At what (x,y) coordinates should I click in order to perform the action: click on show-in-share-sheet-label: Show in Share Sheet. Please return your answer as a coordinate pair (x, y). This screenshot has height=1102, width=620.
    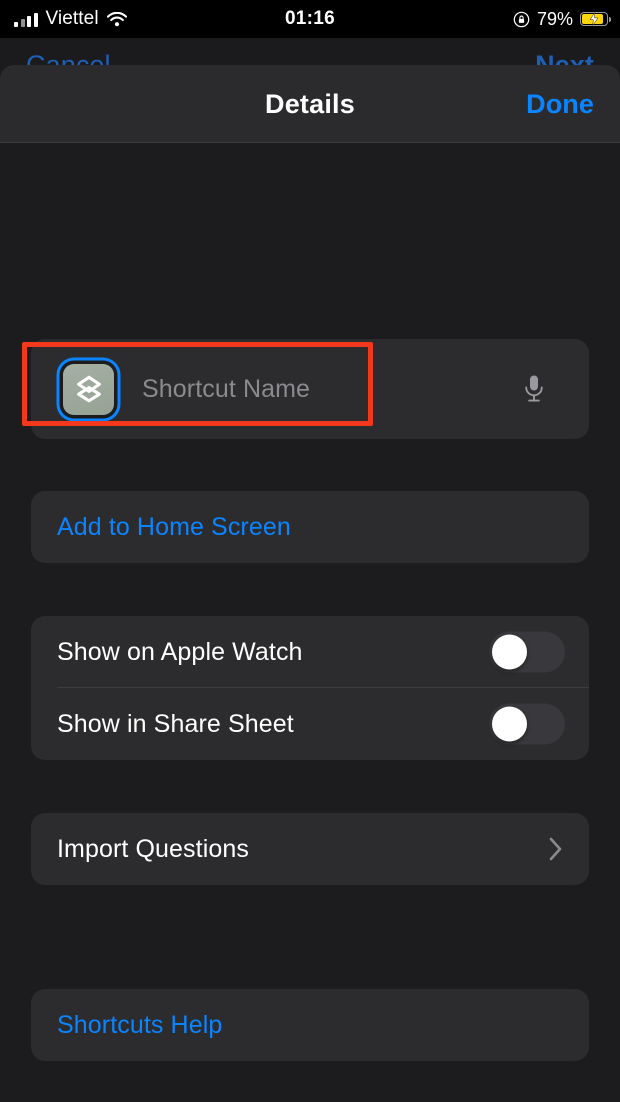
    Looking at the image, I should click on (175, 723).